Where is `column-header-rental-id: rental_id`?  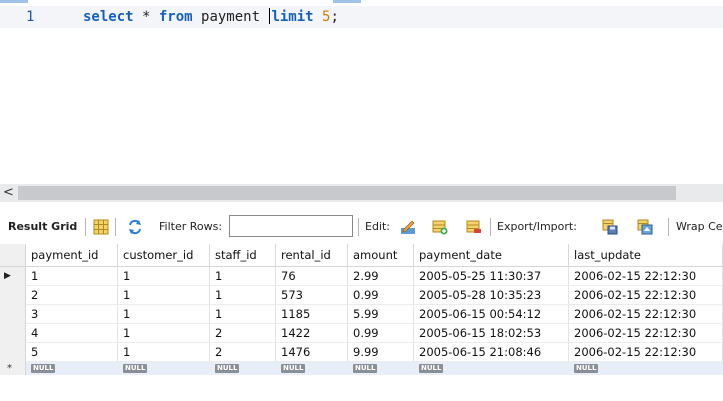 column-header-rental-id: rental_id is located at coordinates (312, 255).